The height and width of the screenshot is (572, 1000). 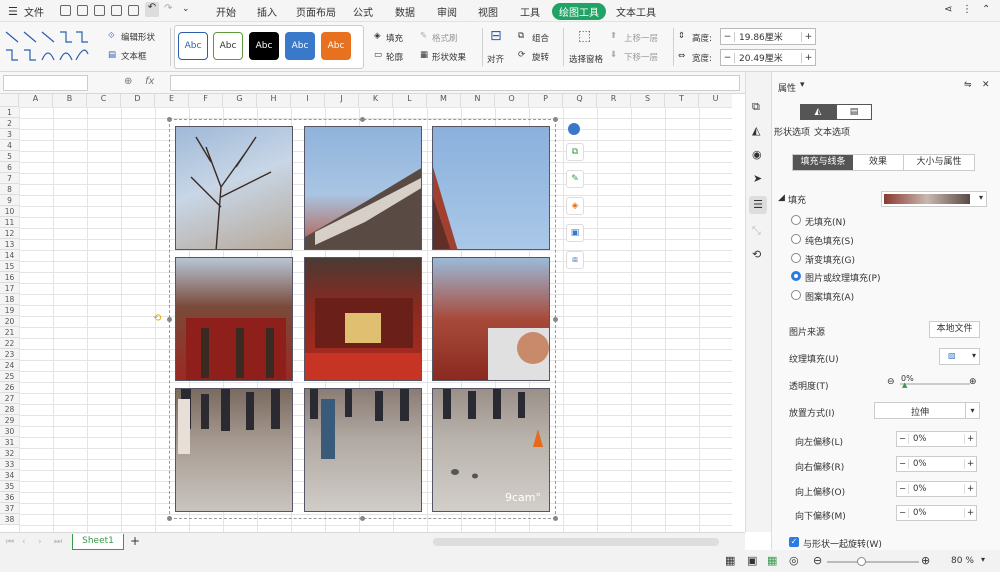 I want to click on page-break-view-icon: ▦, so click(x=772, y=560).